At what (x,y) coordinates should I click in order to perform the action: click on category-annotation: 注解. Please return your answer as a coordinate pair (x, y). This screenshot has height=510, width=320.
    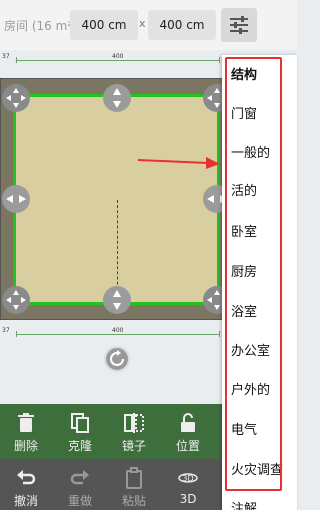
    Looking at the image, I should click on (244, 504).